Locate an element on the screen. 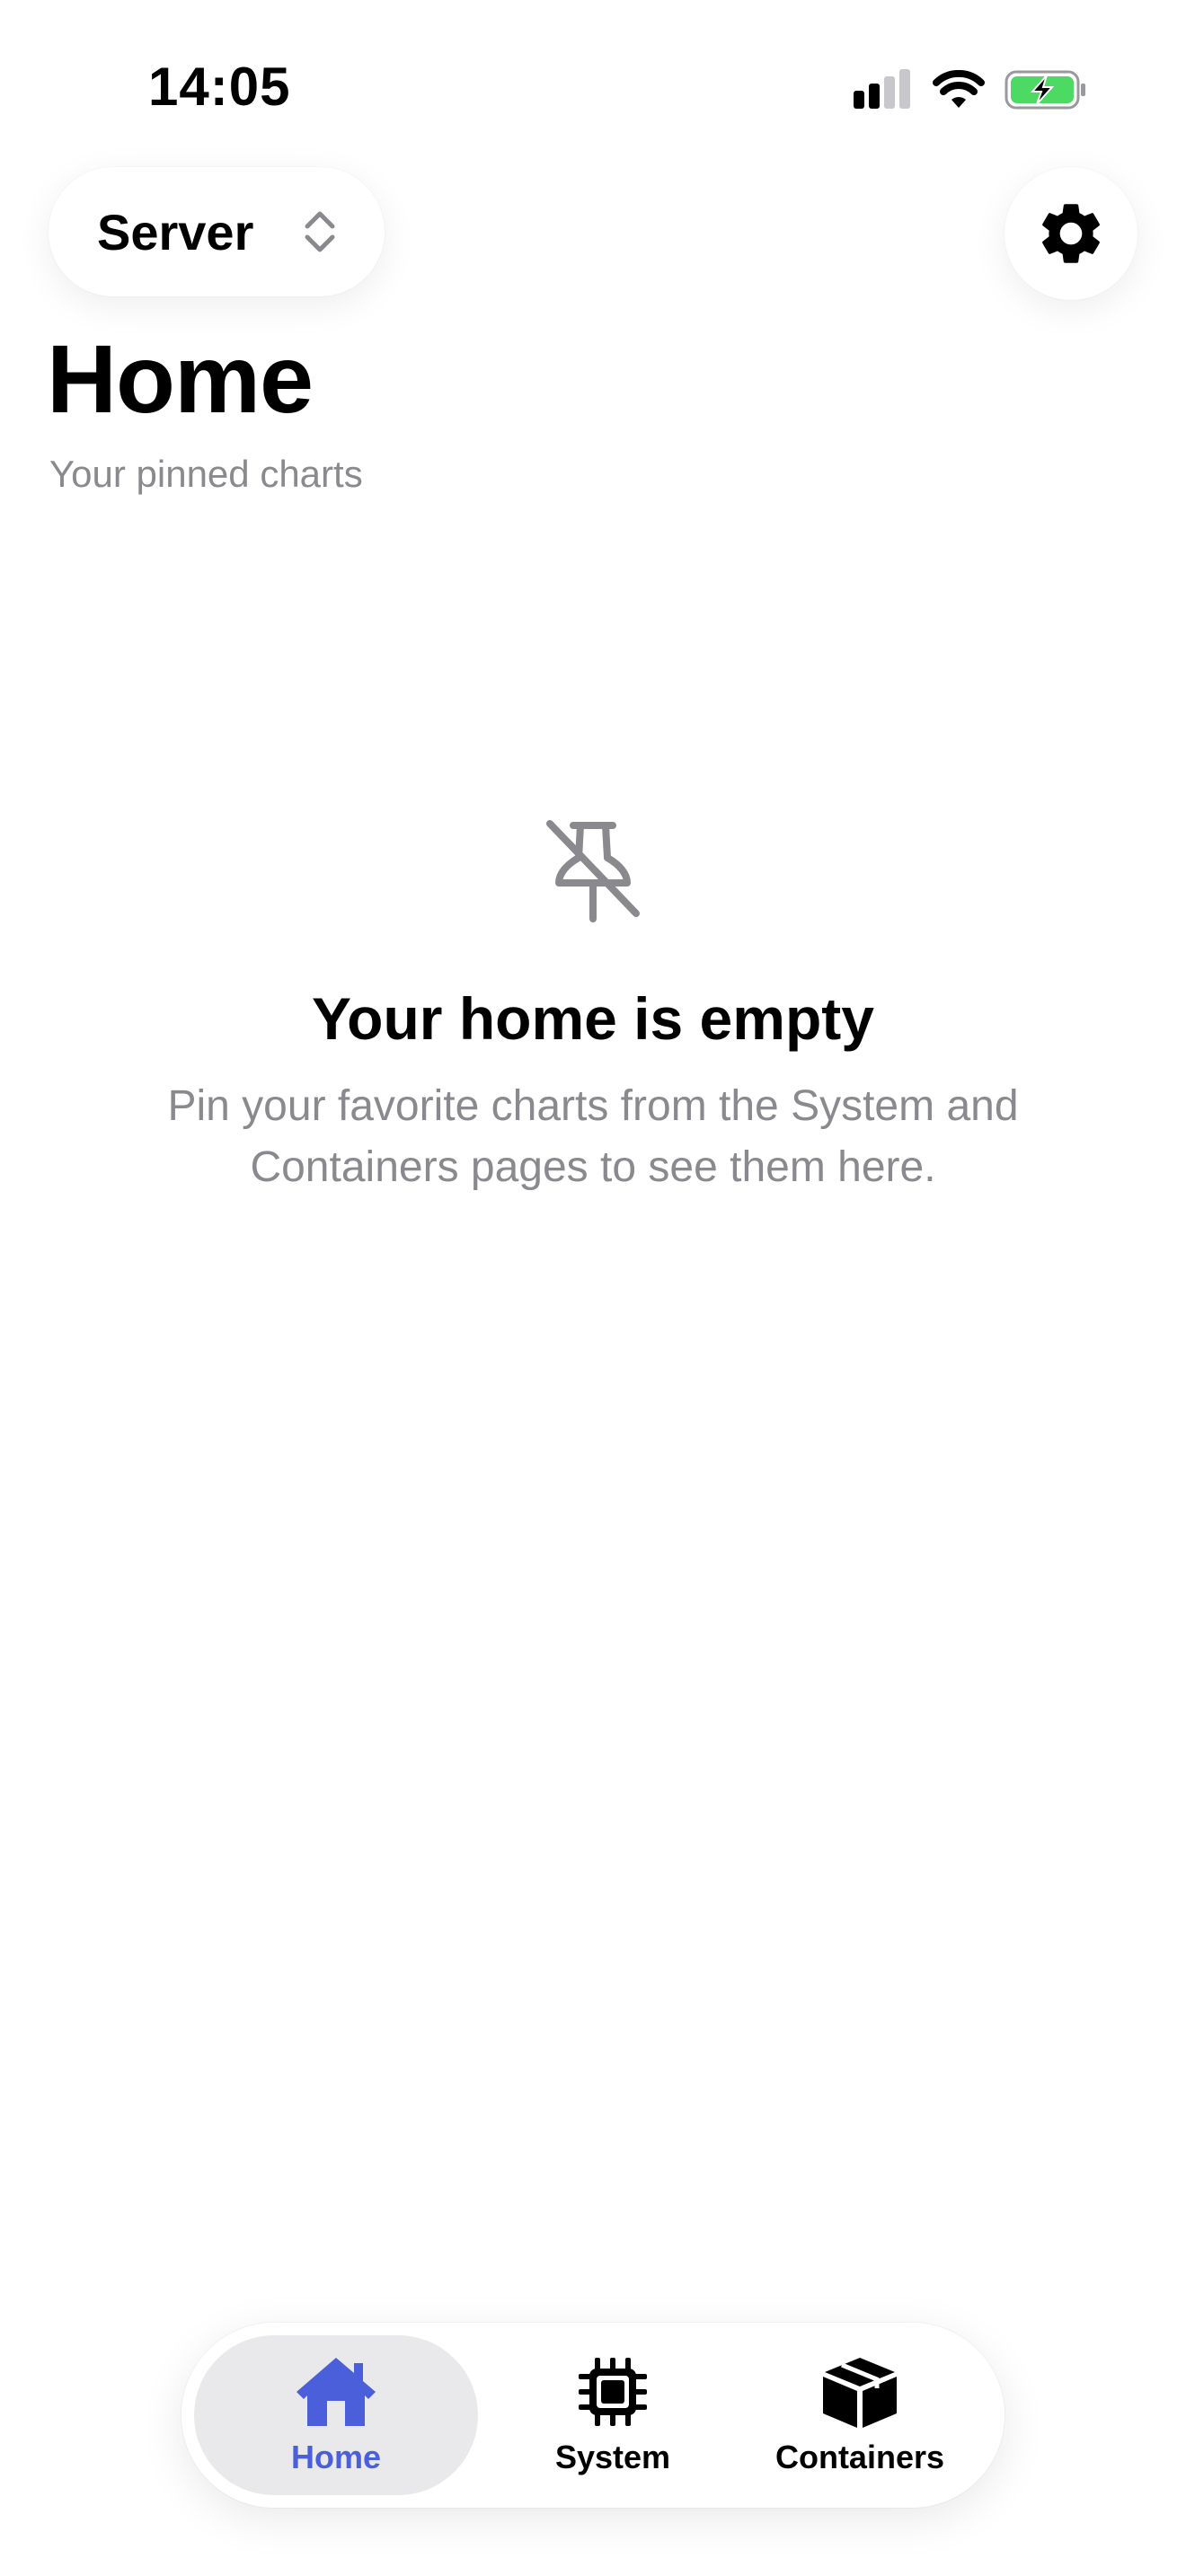 This screenshot has height=2576, width=1186. tab-system: System is located at coordinates (613, 2415).